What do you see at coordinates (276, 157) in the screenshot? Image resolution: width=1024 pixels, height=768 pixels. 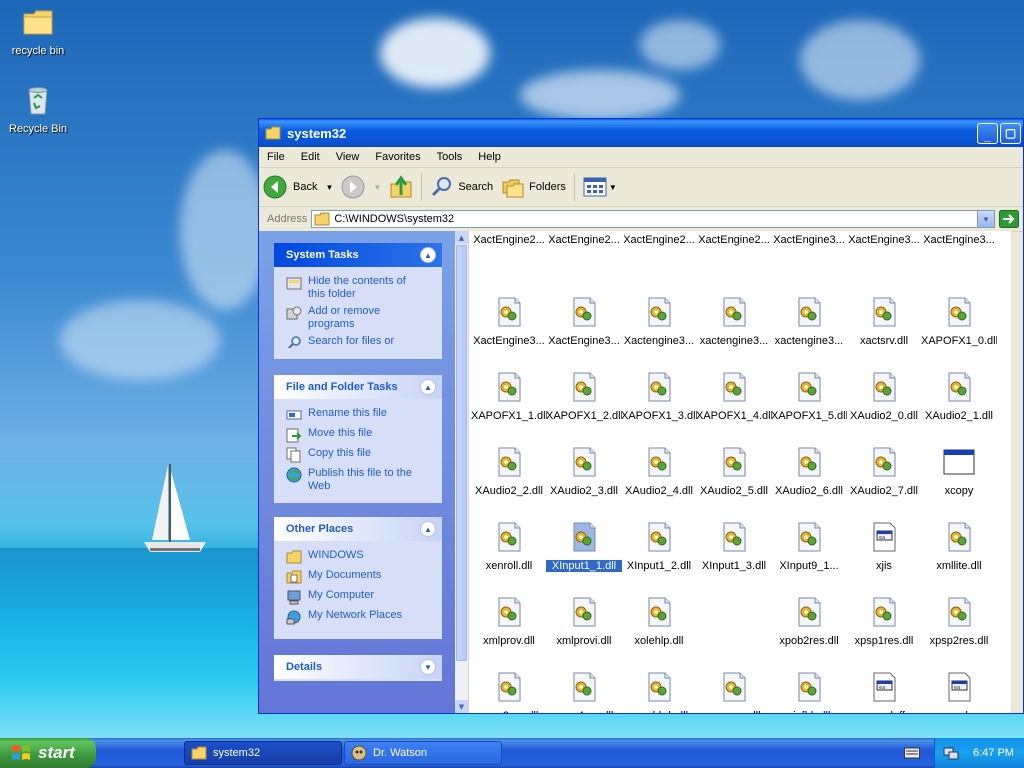 I see `menu-file: File` at bounding box center [276, 157].